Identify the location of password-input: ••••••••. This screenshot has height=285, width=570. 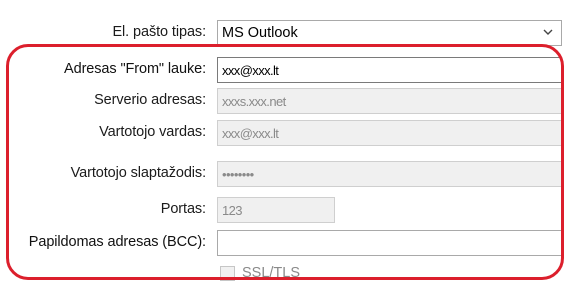
(389, 174).